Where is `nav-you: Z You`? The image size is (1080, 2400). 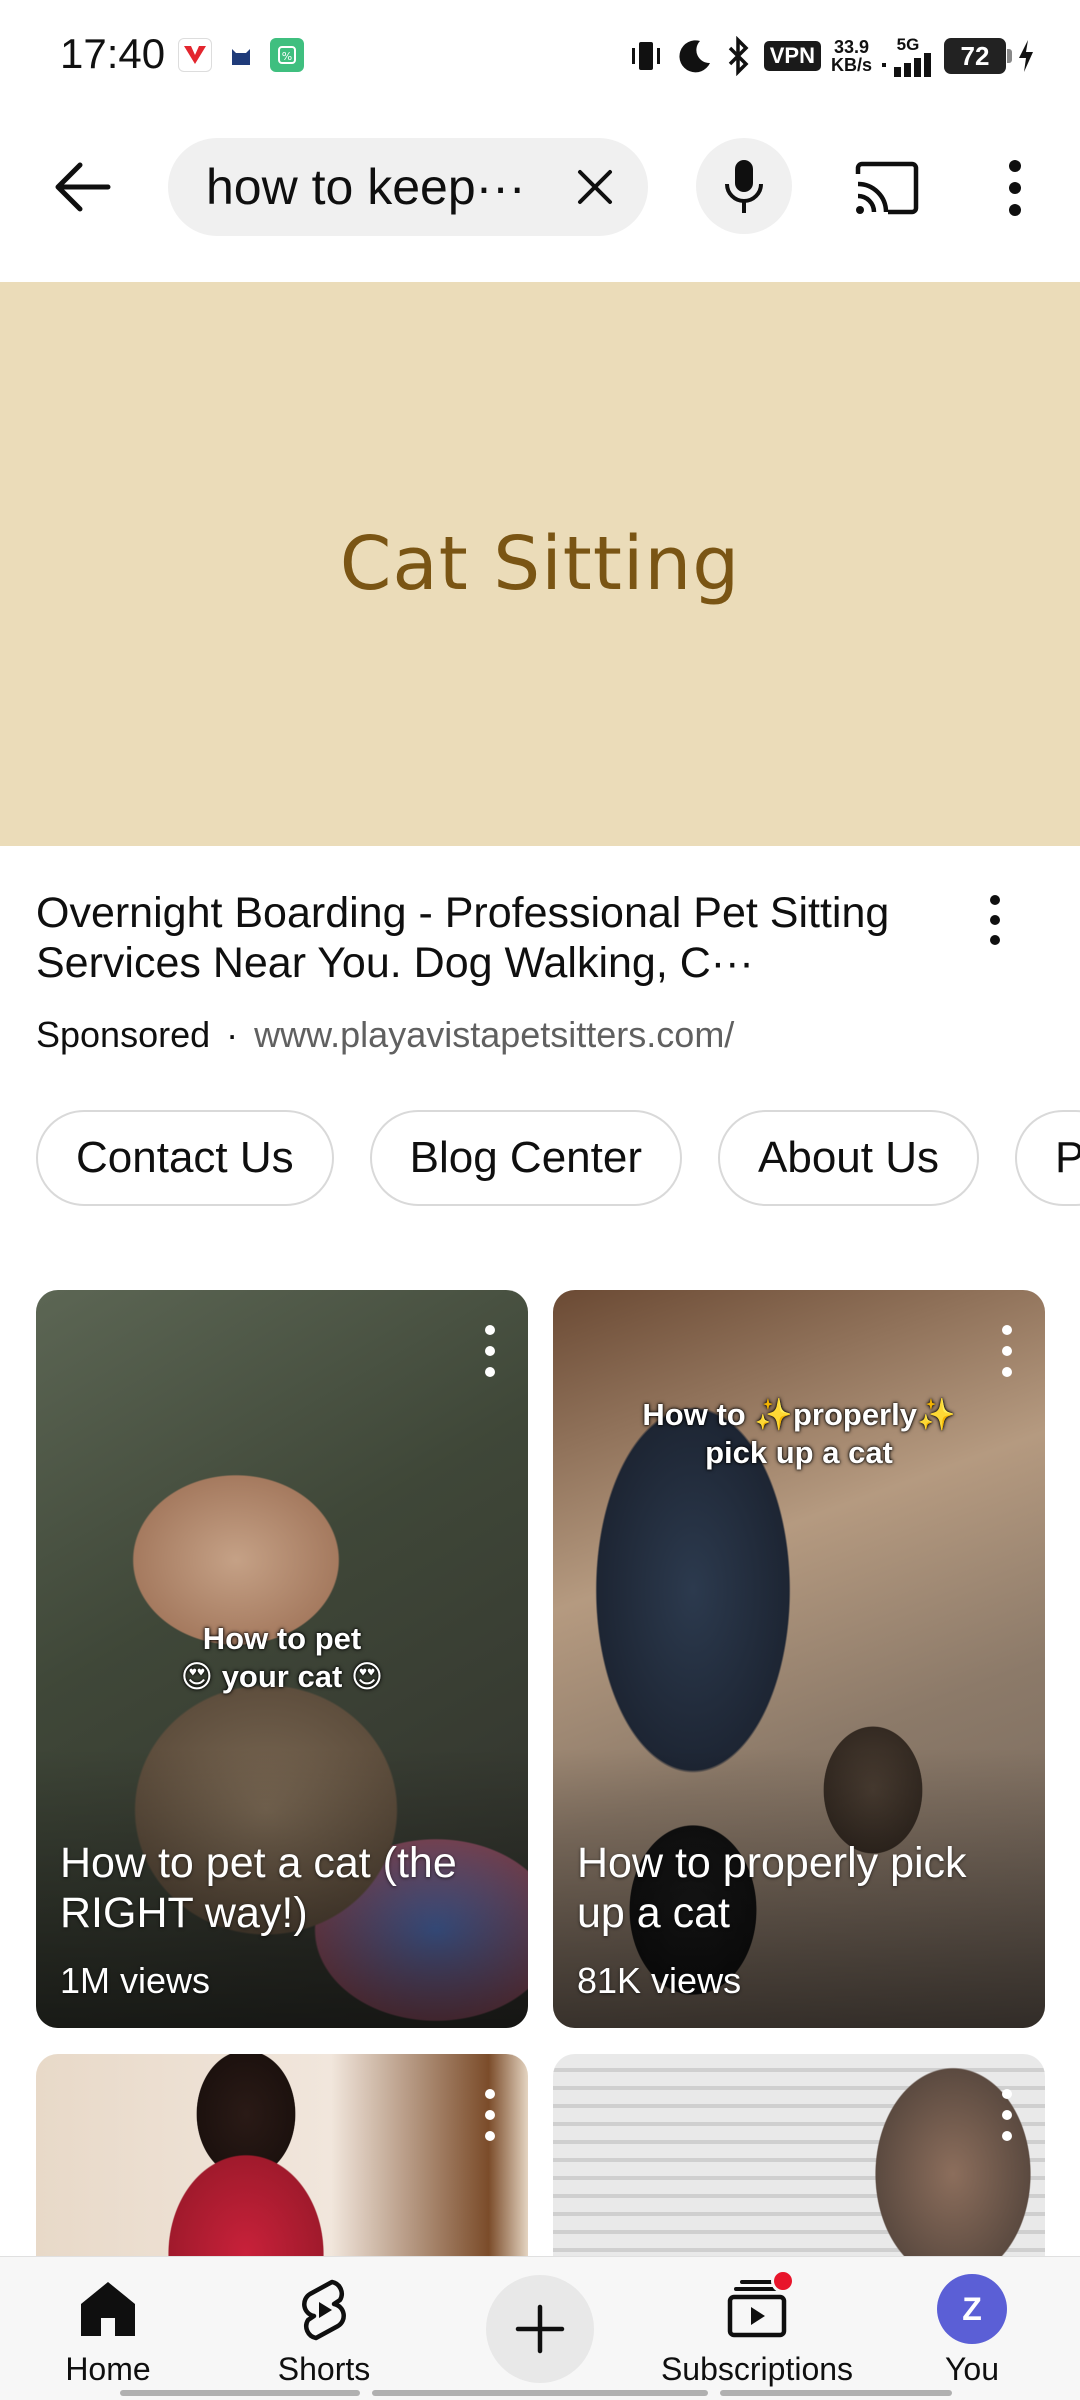
nav-you: Z You is located at coordinates (972, 2328).